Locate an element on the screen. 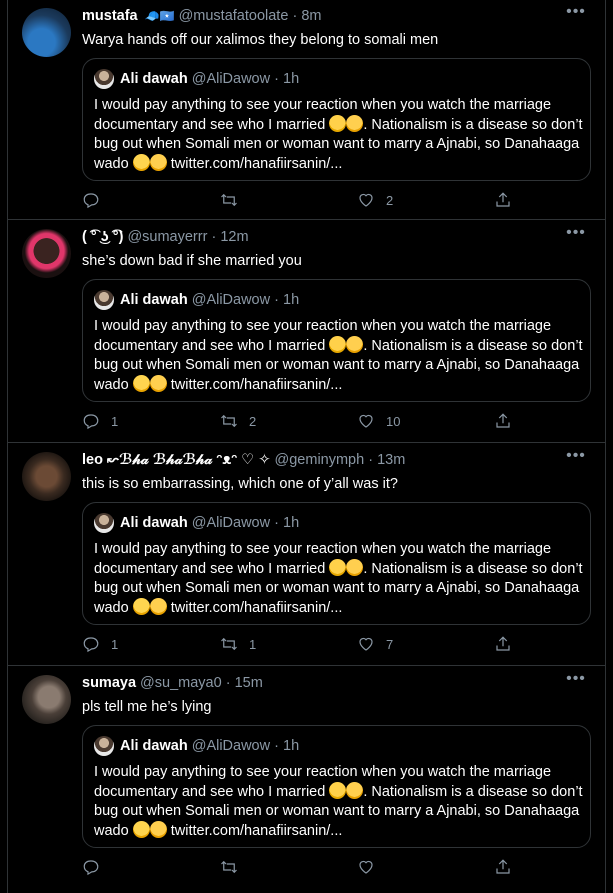 Image resolution: width=613 pixels, height=893 pixels. timestamp: 8m is located at coordinates (311, 16).